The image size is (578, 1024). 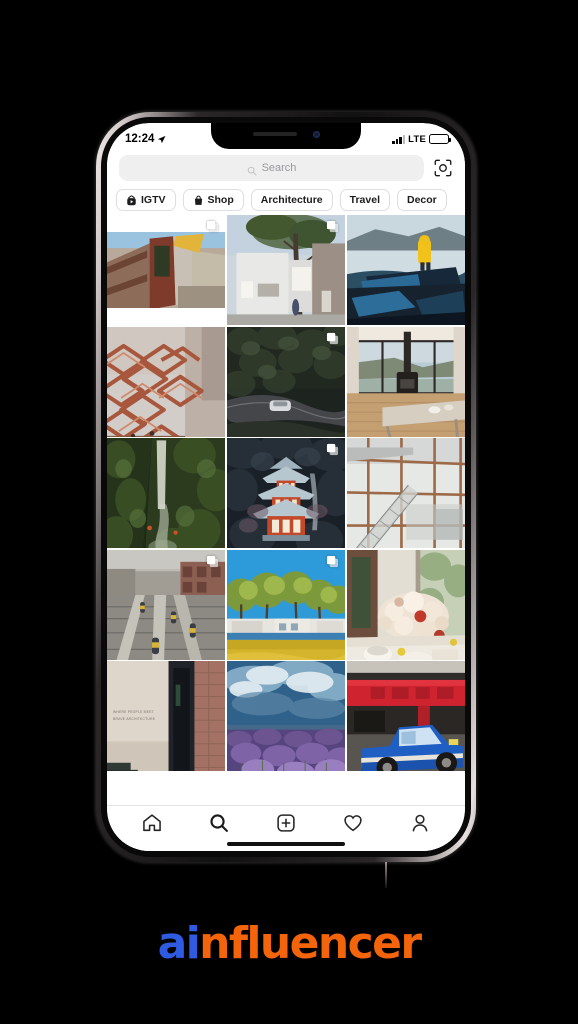 I want to click on chip-decor: Decor, so click(x=421, y=200).